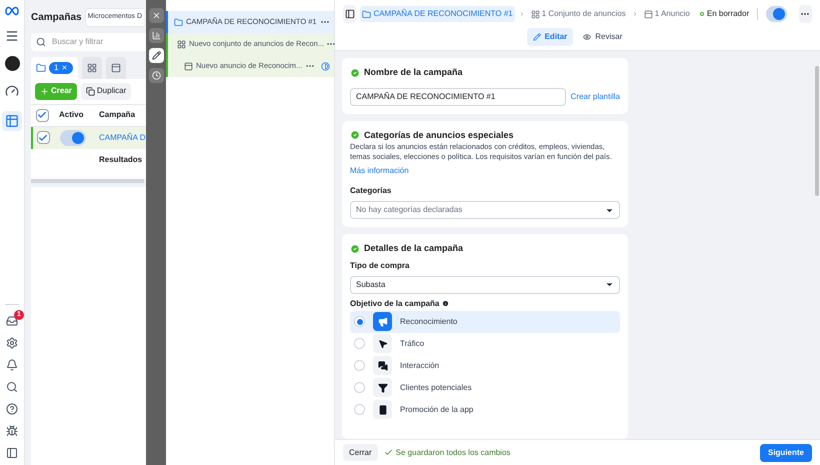 Image resolution: width=820 pixels, height=465 pixels. I want to click on objective-option: Tráfico, so click(485, 343).